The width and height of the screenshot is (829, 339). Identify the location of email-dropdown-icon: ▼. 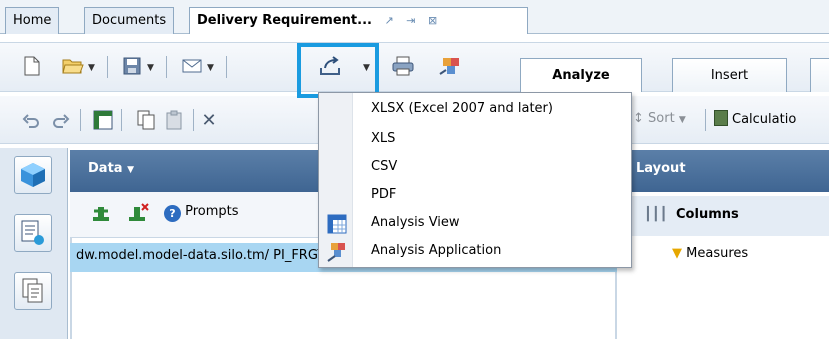
(210, 68).